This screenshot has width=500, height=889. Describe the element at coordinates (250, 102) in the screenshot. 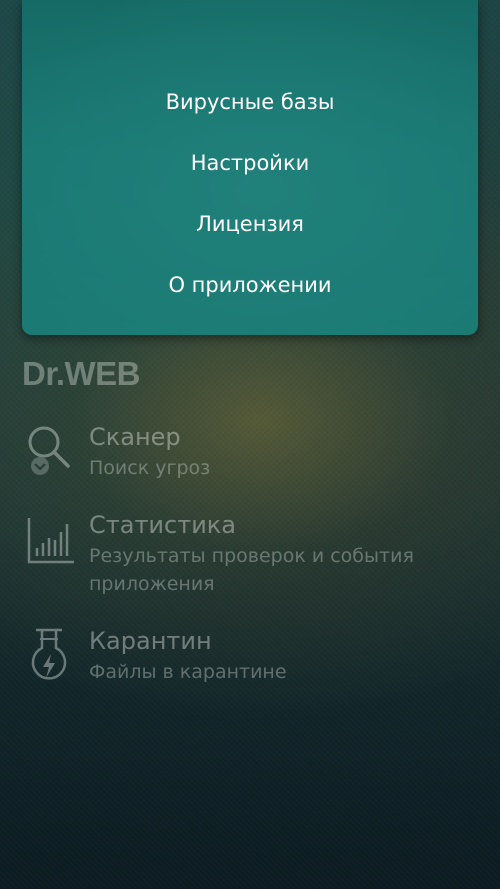

I see `menu-item-virus-databases: Вирусные базы` at that location.